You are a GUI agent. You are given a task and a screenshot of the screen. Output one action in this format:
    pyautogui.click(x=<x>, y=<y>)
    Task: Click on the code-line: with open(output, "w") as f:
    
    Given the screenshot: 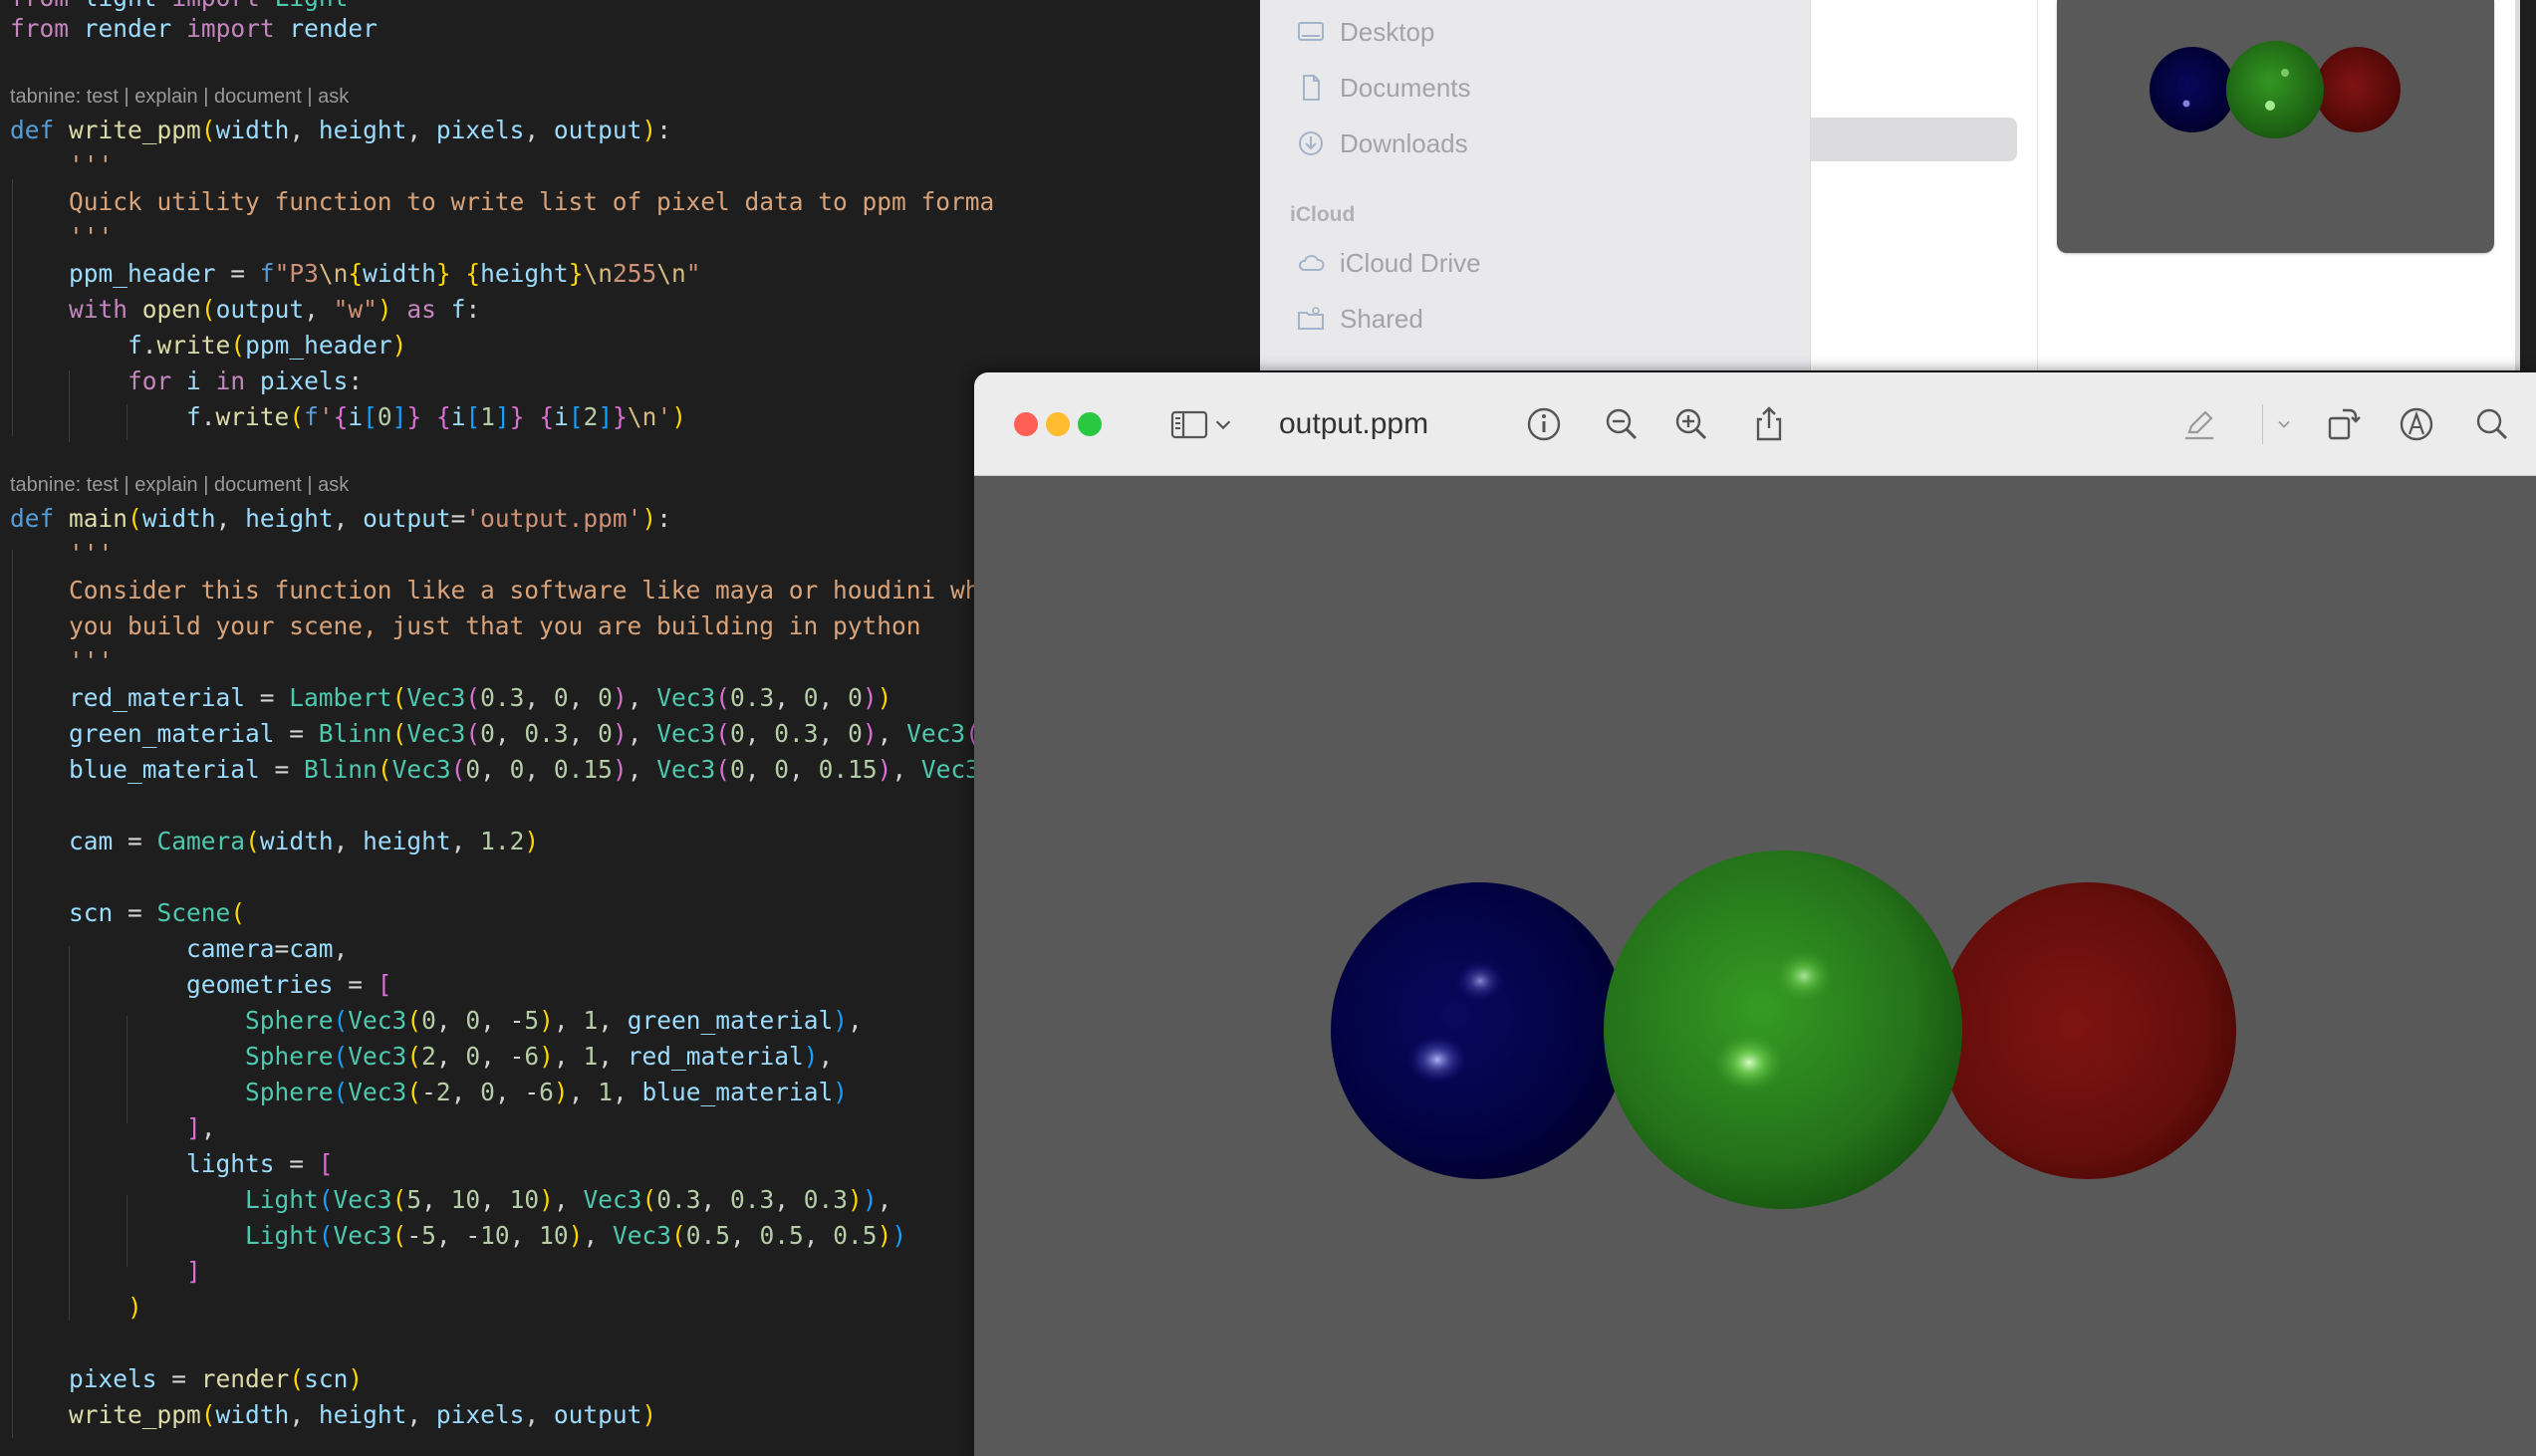 What is the action you would take?
    pyautogui.click(x=245, y=310)
    